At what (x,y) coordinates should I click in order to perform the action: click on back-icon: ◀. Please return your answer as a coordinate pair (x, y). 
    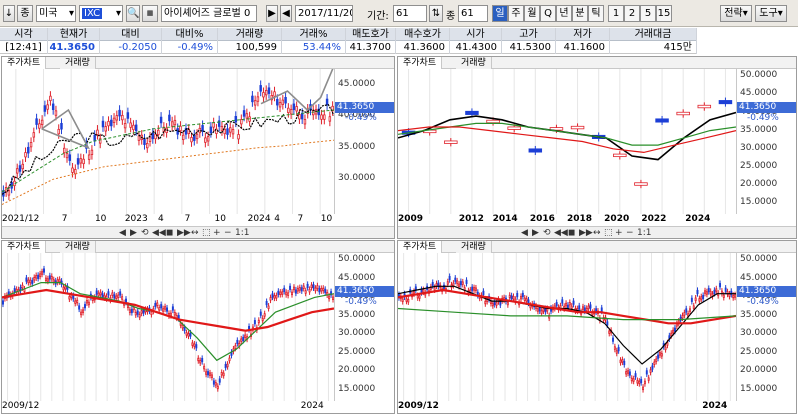
    Looking at the image, I should click on (286, 13).